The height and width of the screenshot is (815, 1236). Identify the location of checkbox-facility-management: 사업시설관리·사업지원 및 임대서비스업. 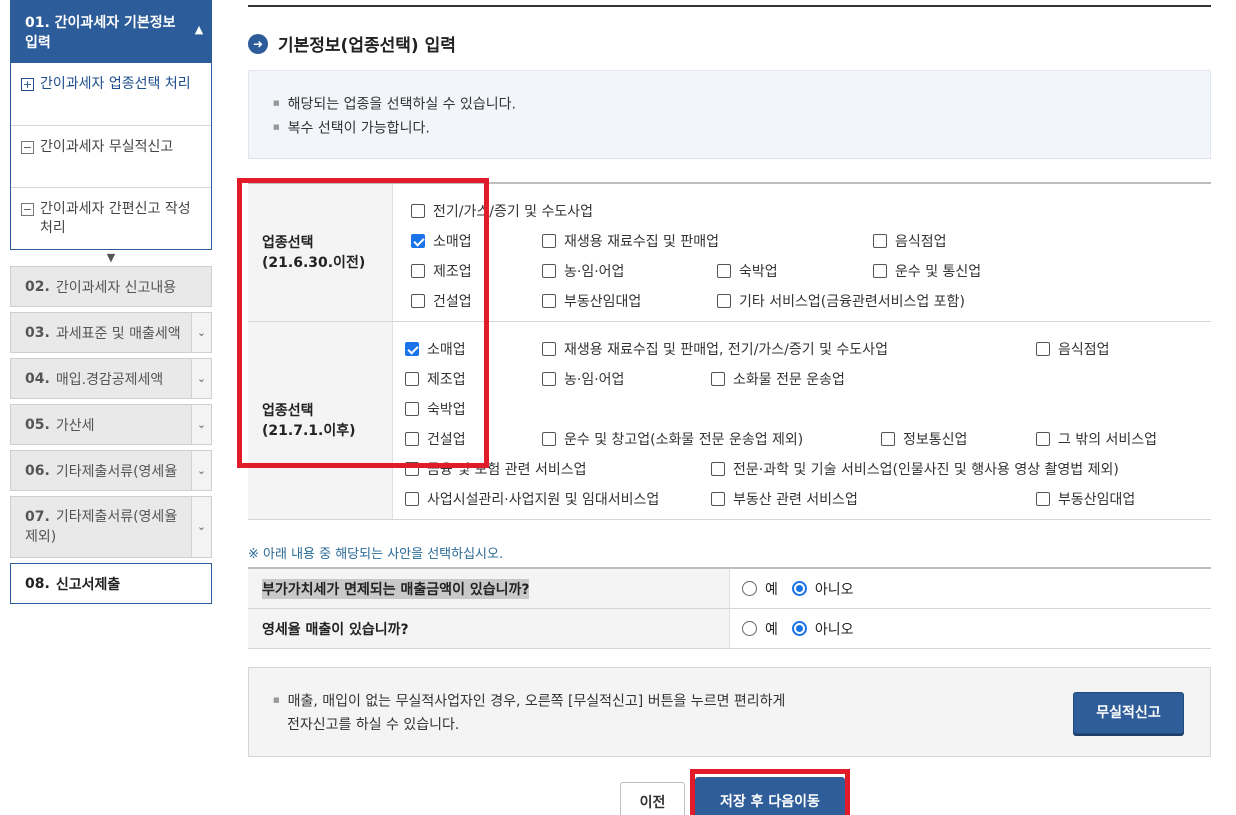
(532, 499).